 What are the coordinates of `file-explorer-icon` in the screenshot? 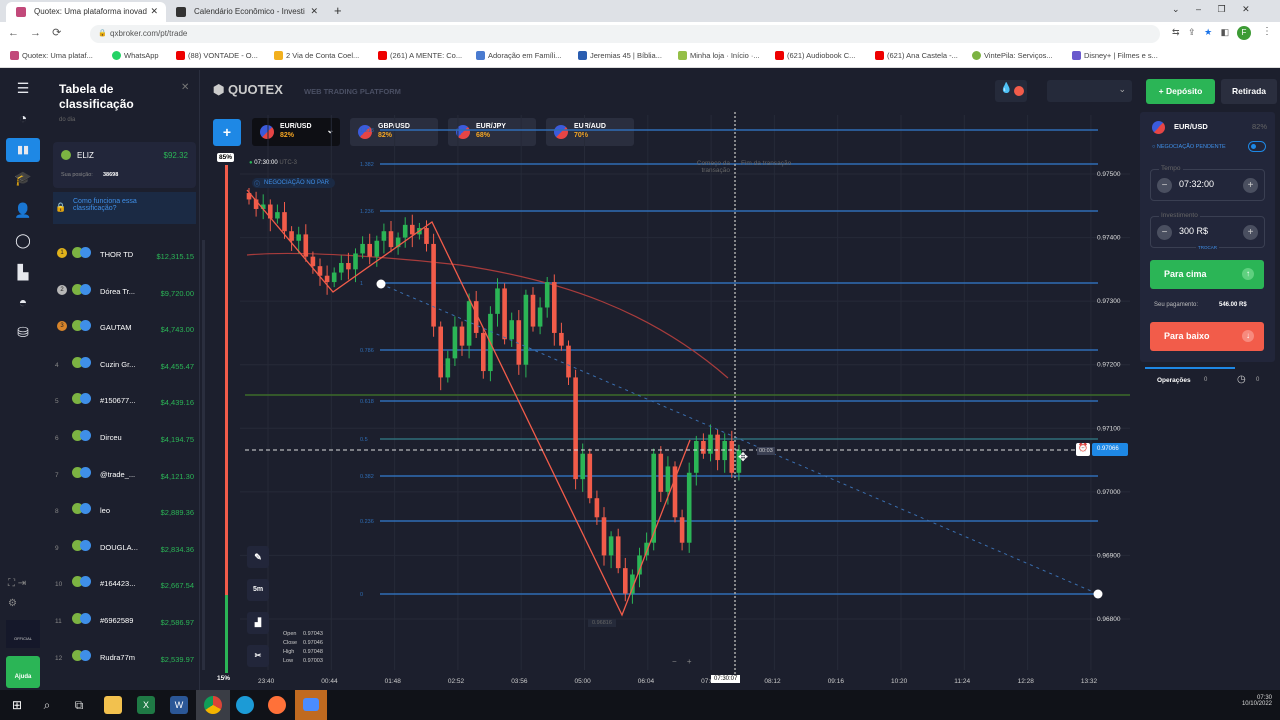 It's located at (113, 705).